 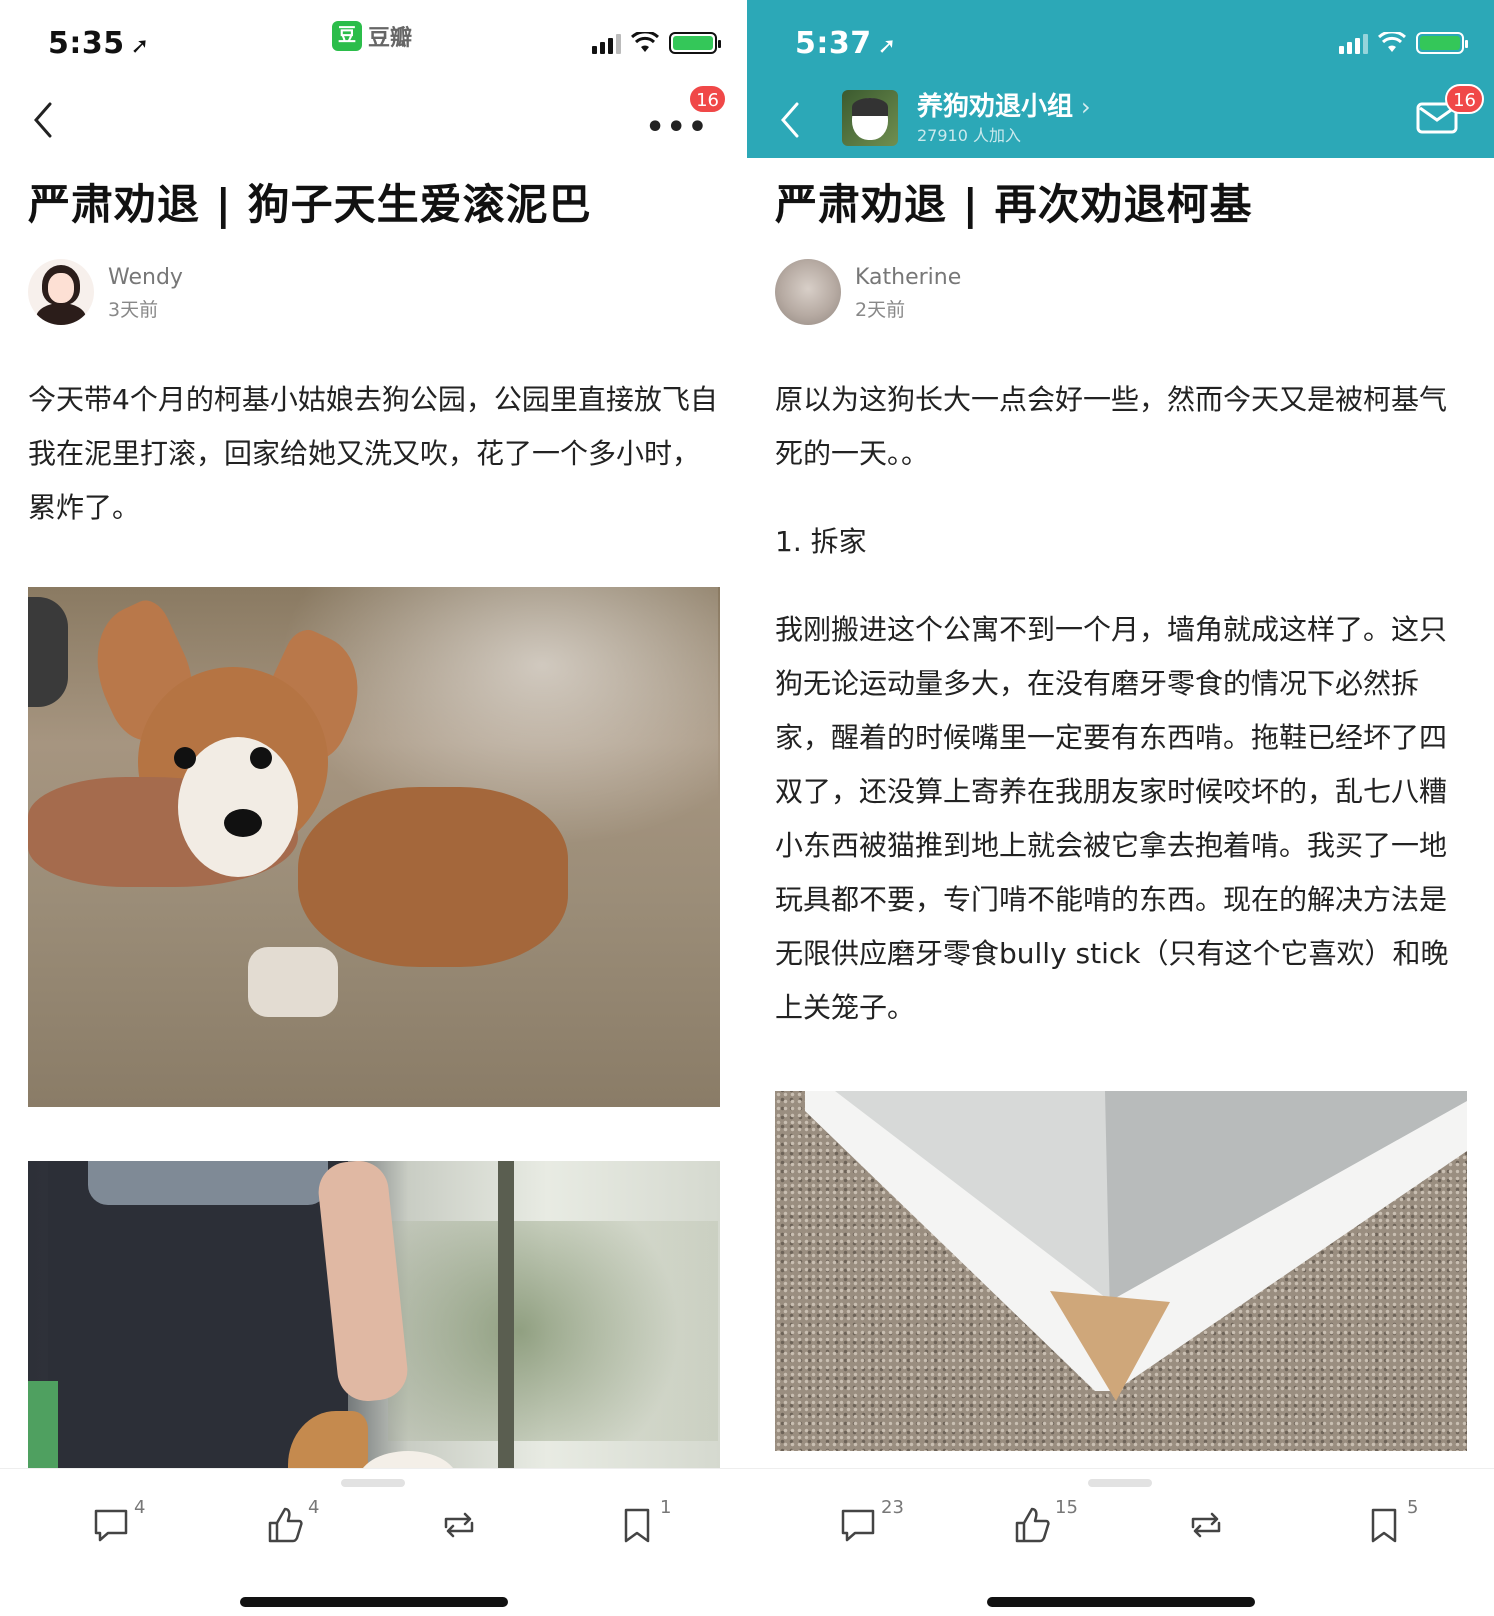 What do you see at coordinates (373, 294) in the screenshot?
I see `author-row: Wendy 3天前` at bounding box center [373, 294].